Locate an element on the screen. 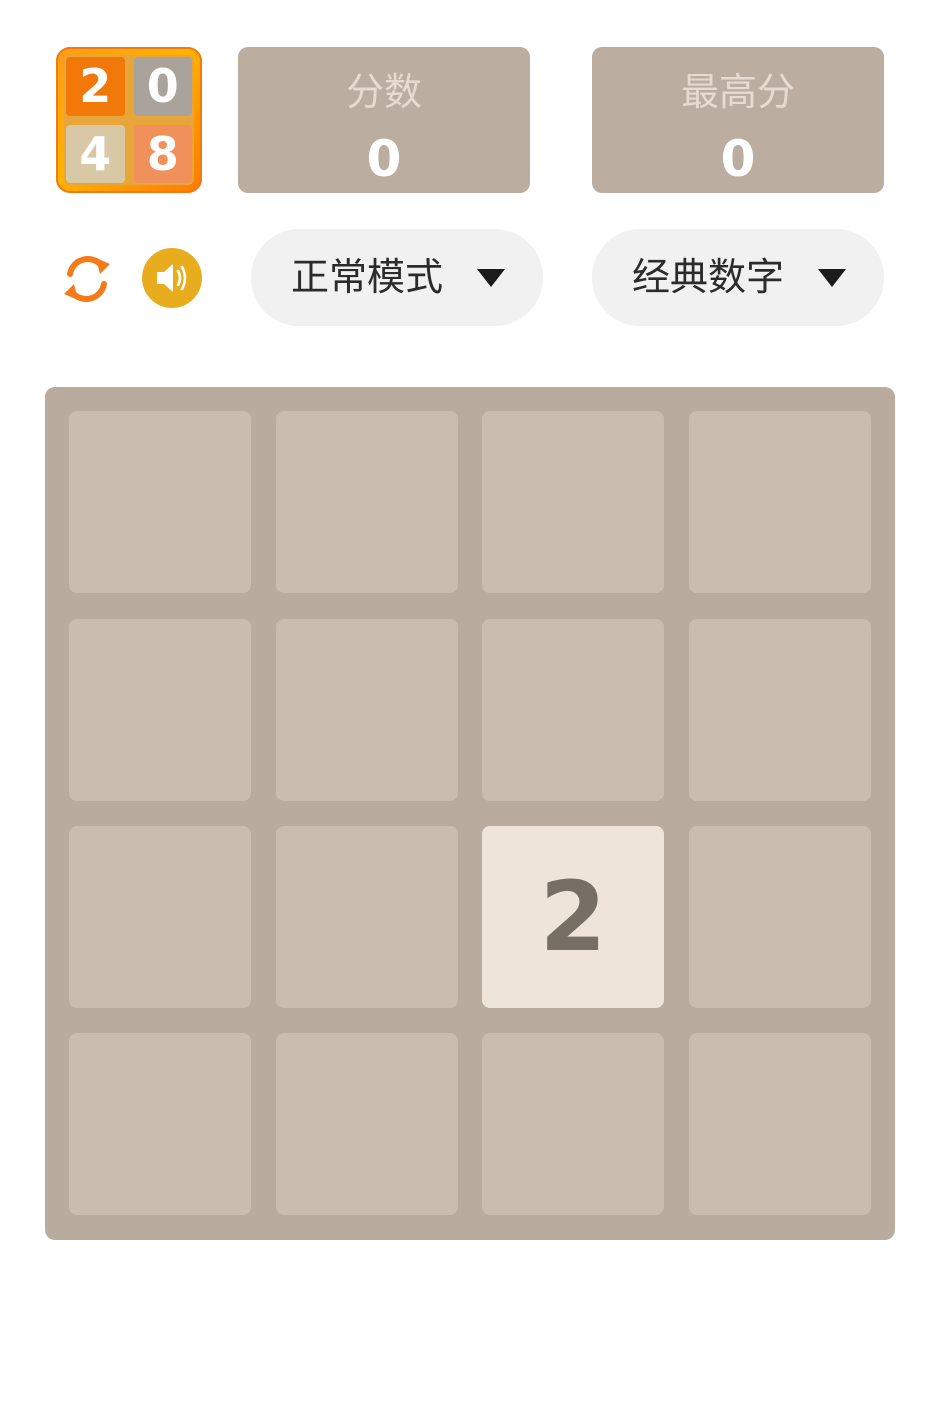 The image size is (942, 1408). sound-toggle-button is located at coordinates (172, 278).